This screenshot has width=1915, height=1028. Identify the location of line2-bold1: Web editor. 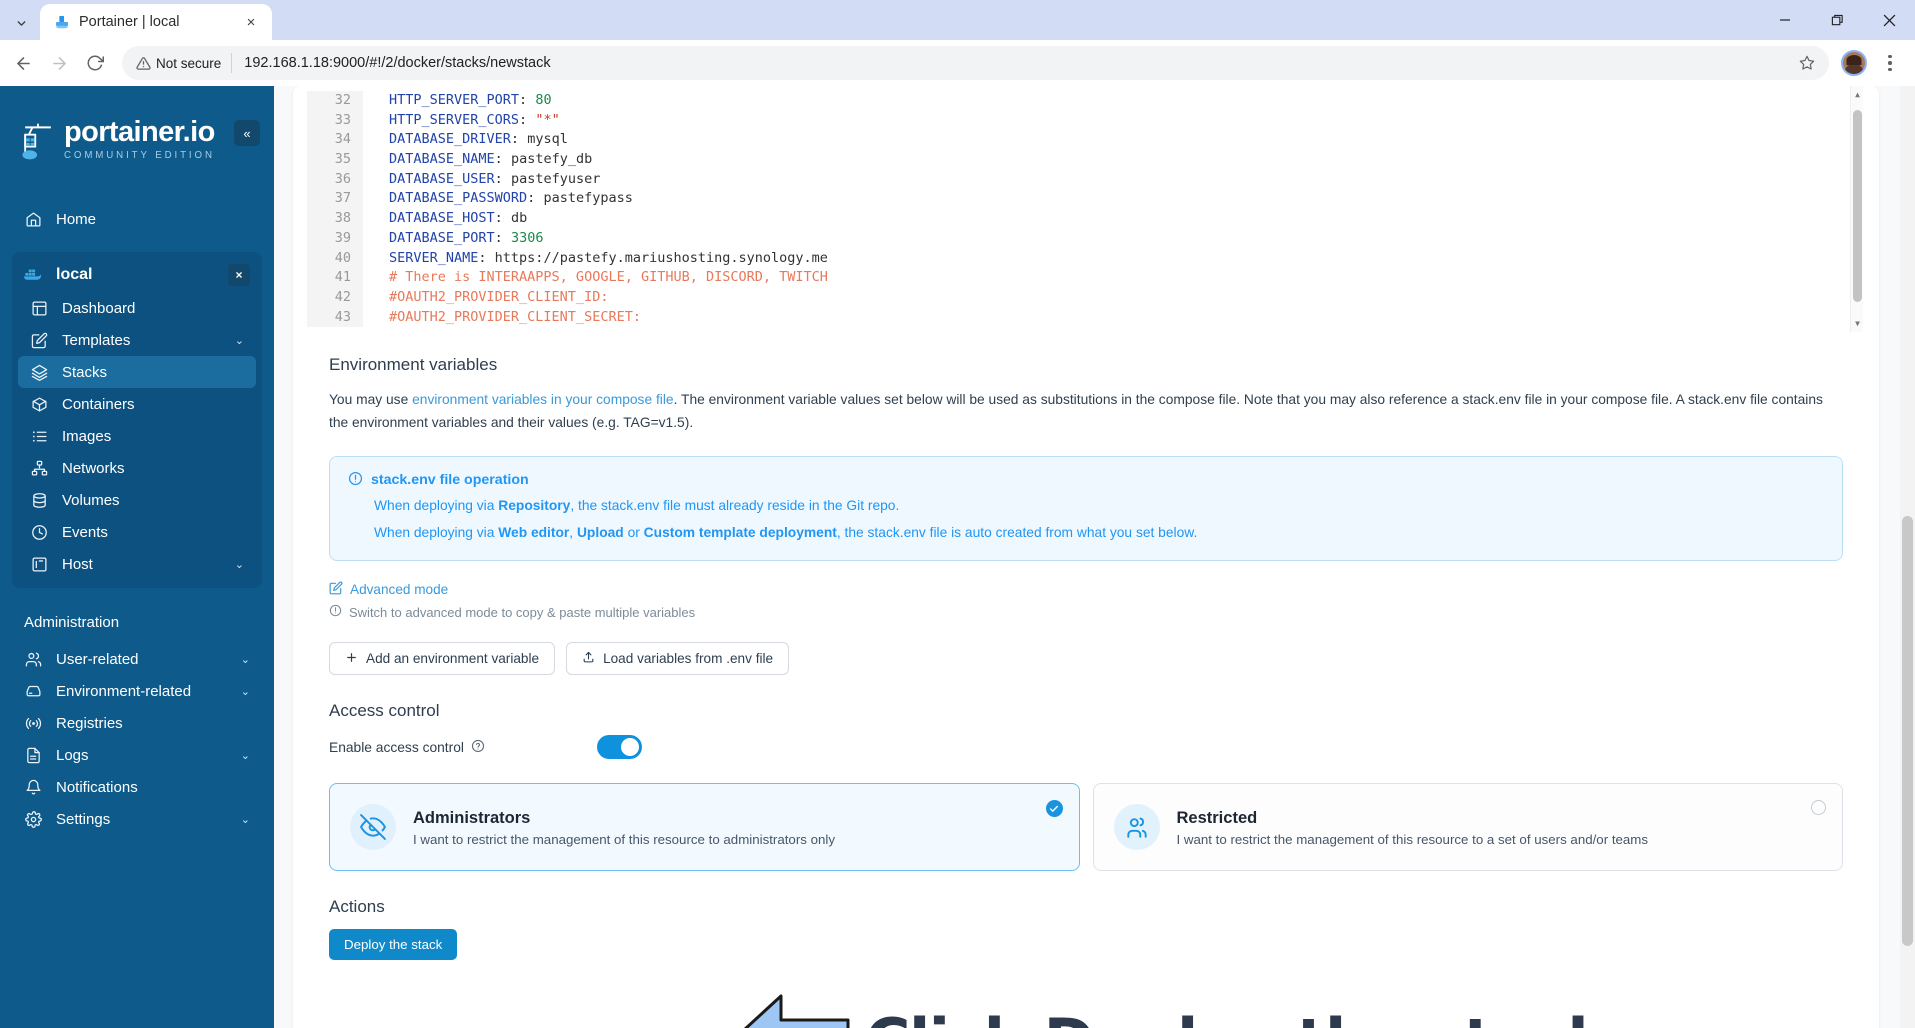
(534, 532).